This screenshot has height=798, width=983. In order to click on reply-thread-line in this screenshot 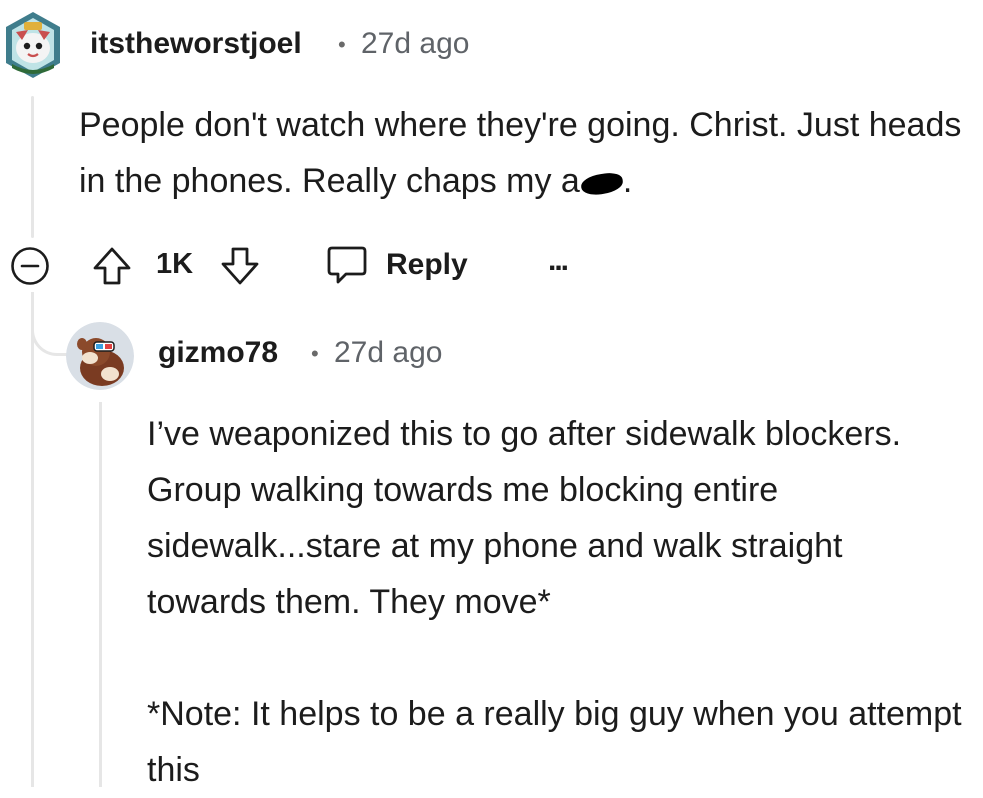, I will do `click(100, 594)`.